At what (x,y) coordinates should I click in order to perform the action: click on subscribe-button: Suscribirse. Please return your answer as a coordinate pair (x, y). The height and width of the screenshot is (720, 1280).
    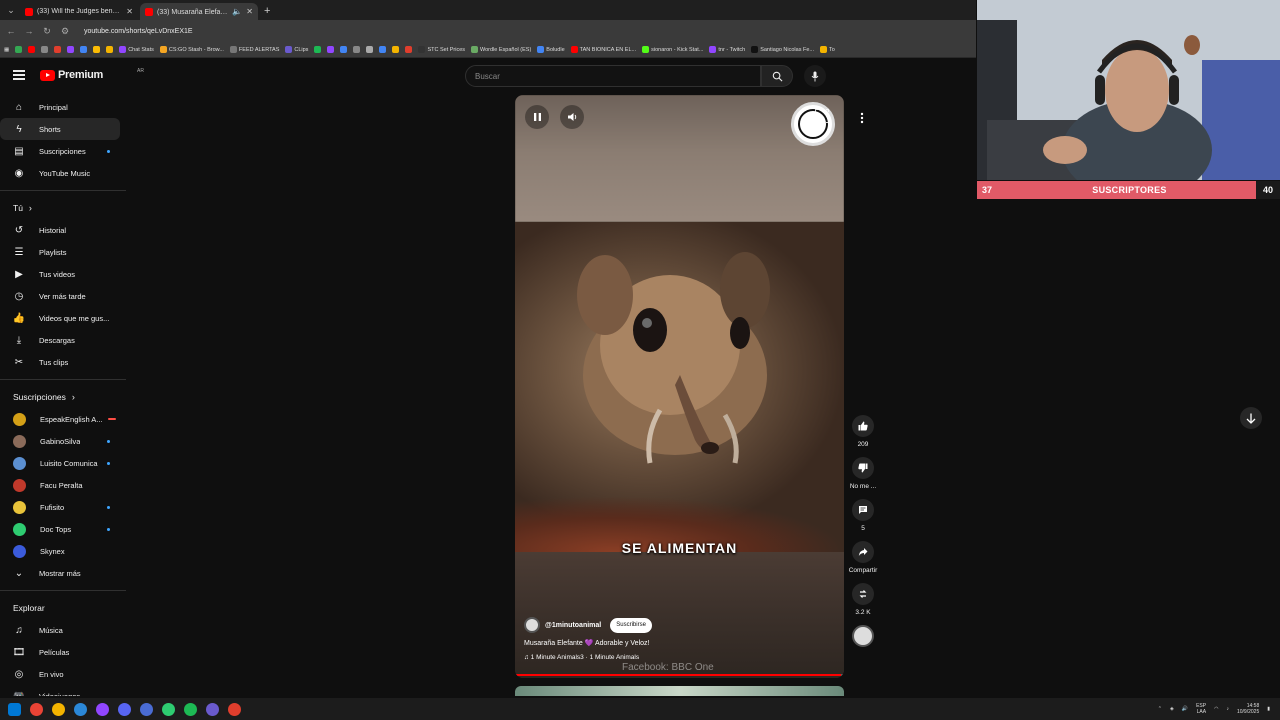
    Looking at the image, I should click on (631, 625).